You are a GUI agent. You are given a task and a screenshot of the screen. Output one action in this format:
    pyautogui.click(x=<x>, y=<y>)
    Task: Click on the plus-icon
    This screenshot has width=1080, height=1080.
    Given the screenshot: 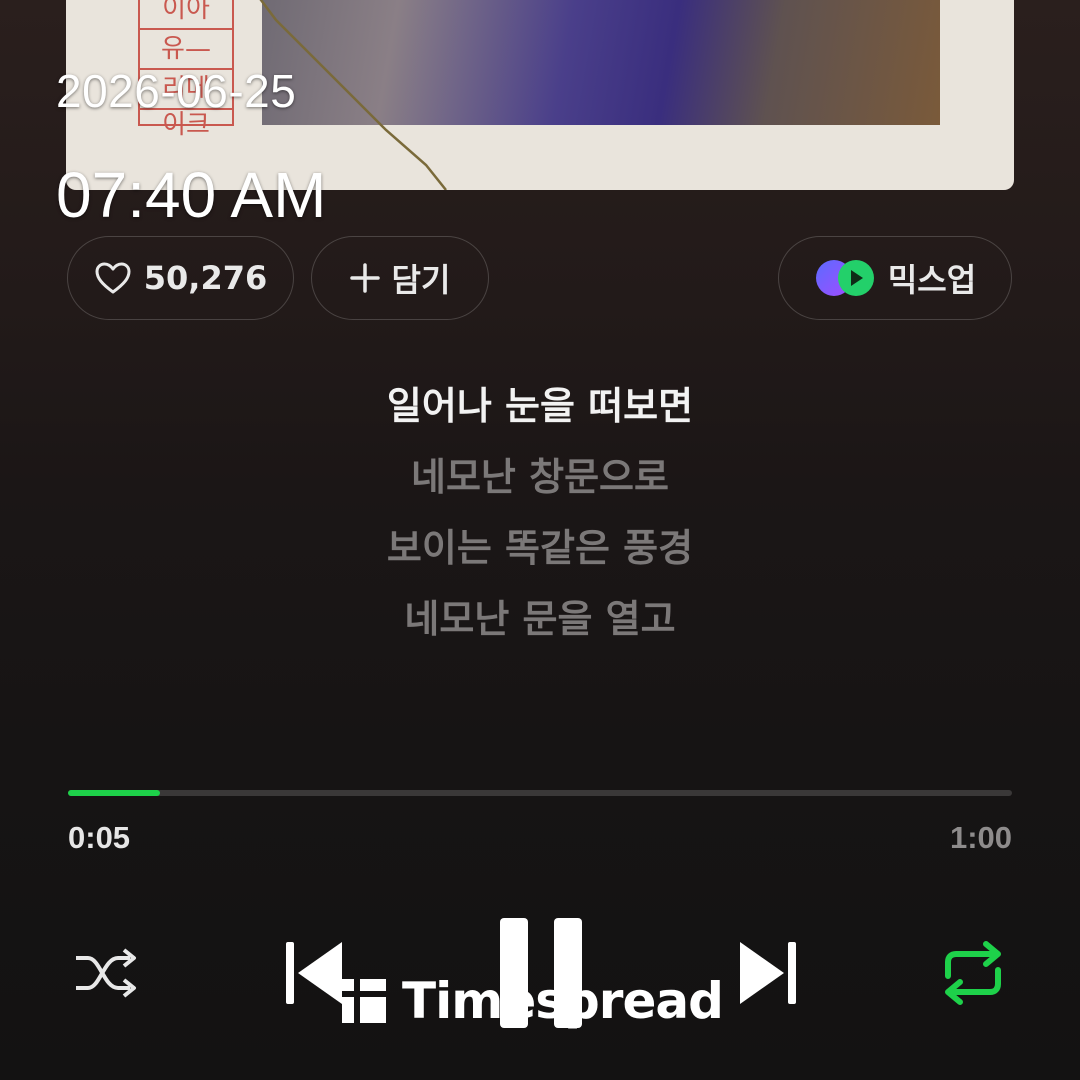 What is the action you would take?
    pyautogui.click(x=364, y=278)
    